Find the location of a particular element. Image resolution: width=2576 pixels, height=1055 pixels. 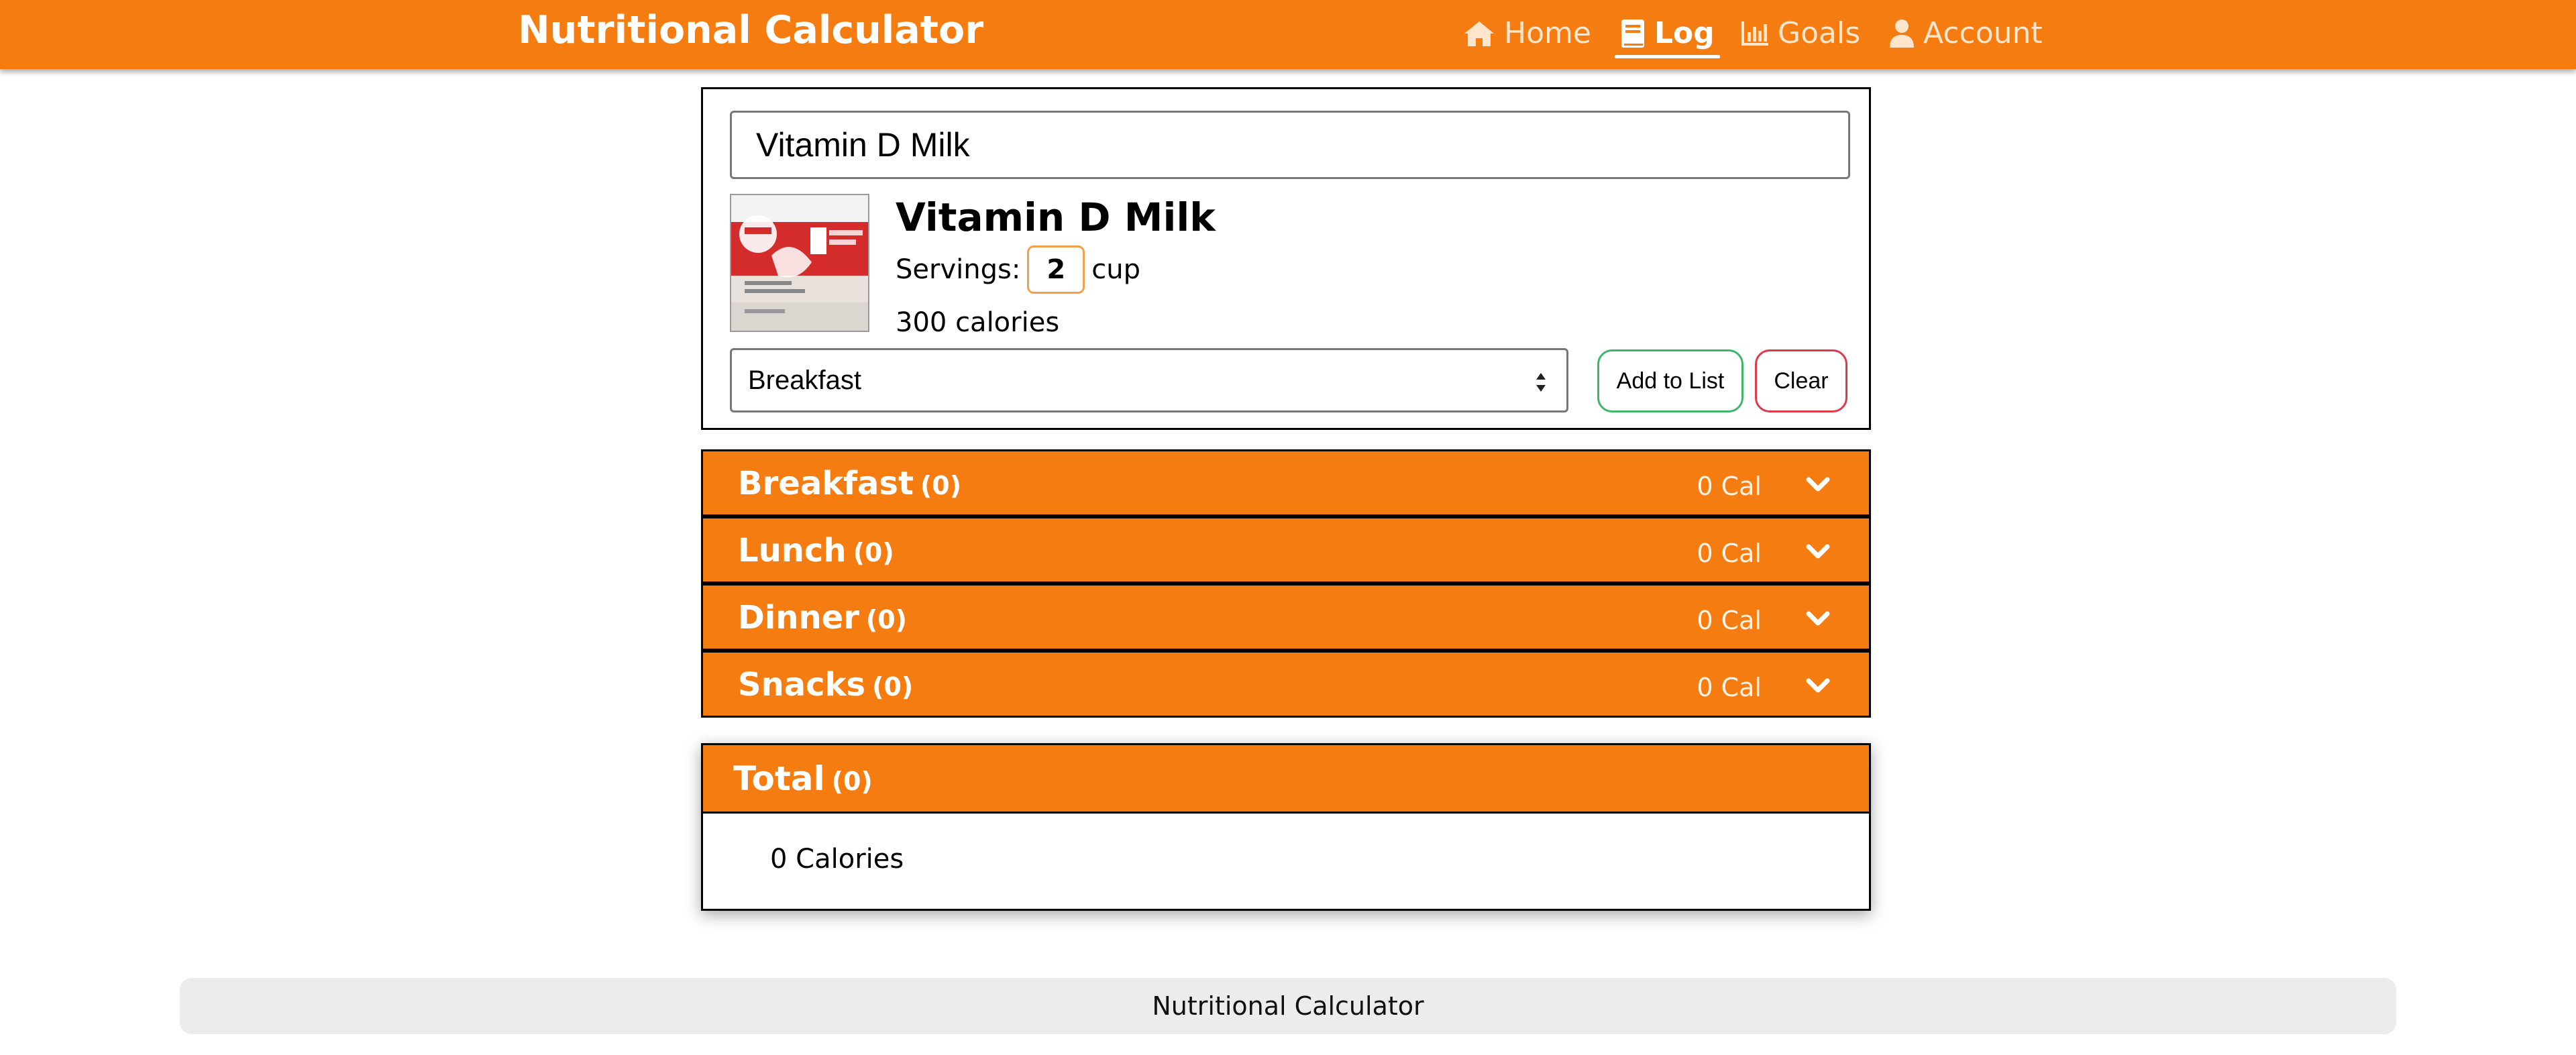

add-to-list-button: Add to List is located at coordinates (1670, 380).